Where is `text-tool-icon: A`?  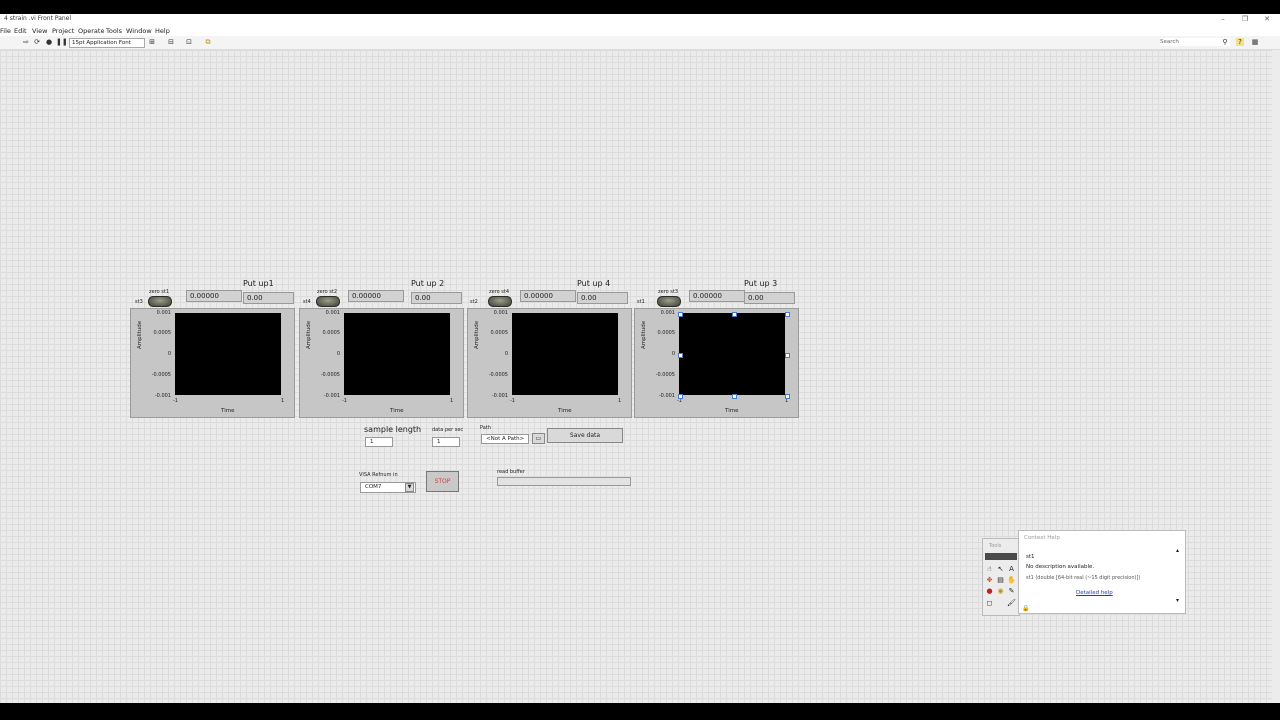 text-tool-icon: A is located at coordinates (1011, 569).